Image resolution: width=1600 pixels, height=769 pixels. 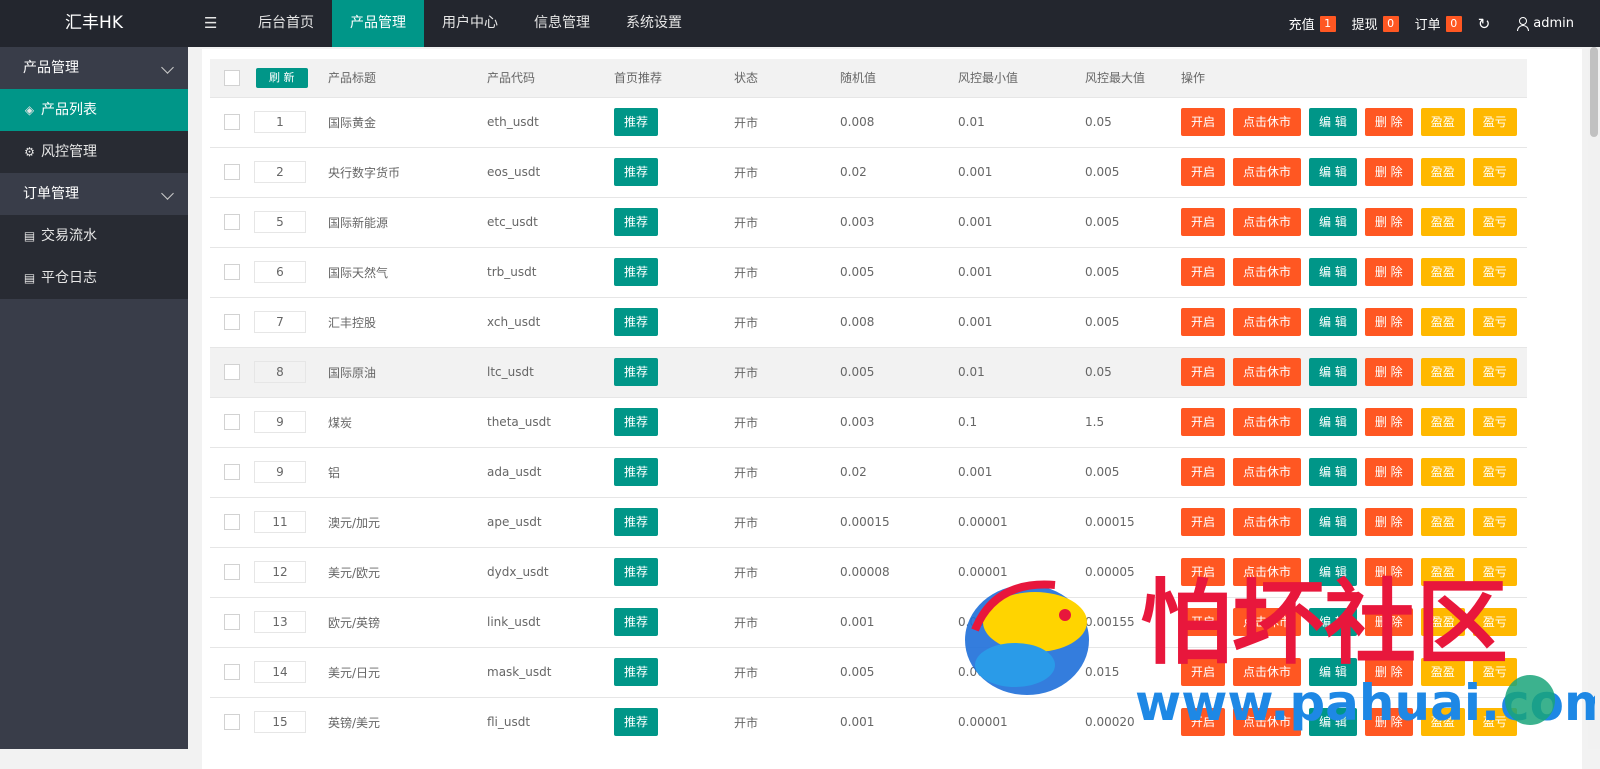 I want to click on scrollbar-track, so click(x=1594, y=398).